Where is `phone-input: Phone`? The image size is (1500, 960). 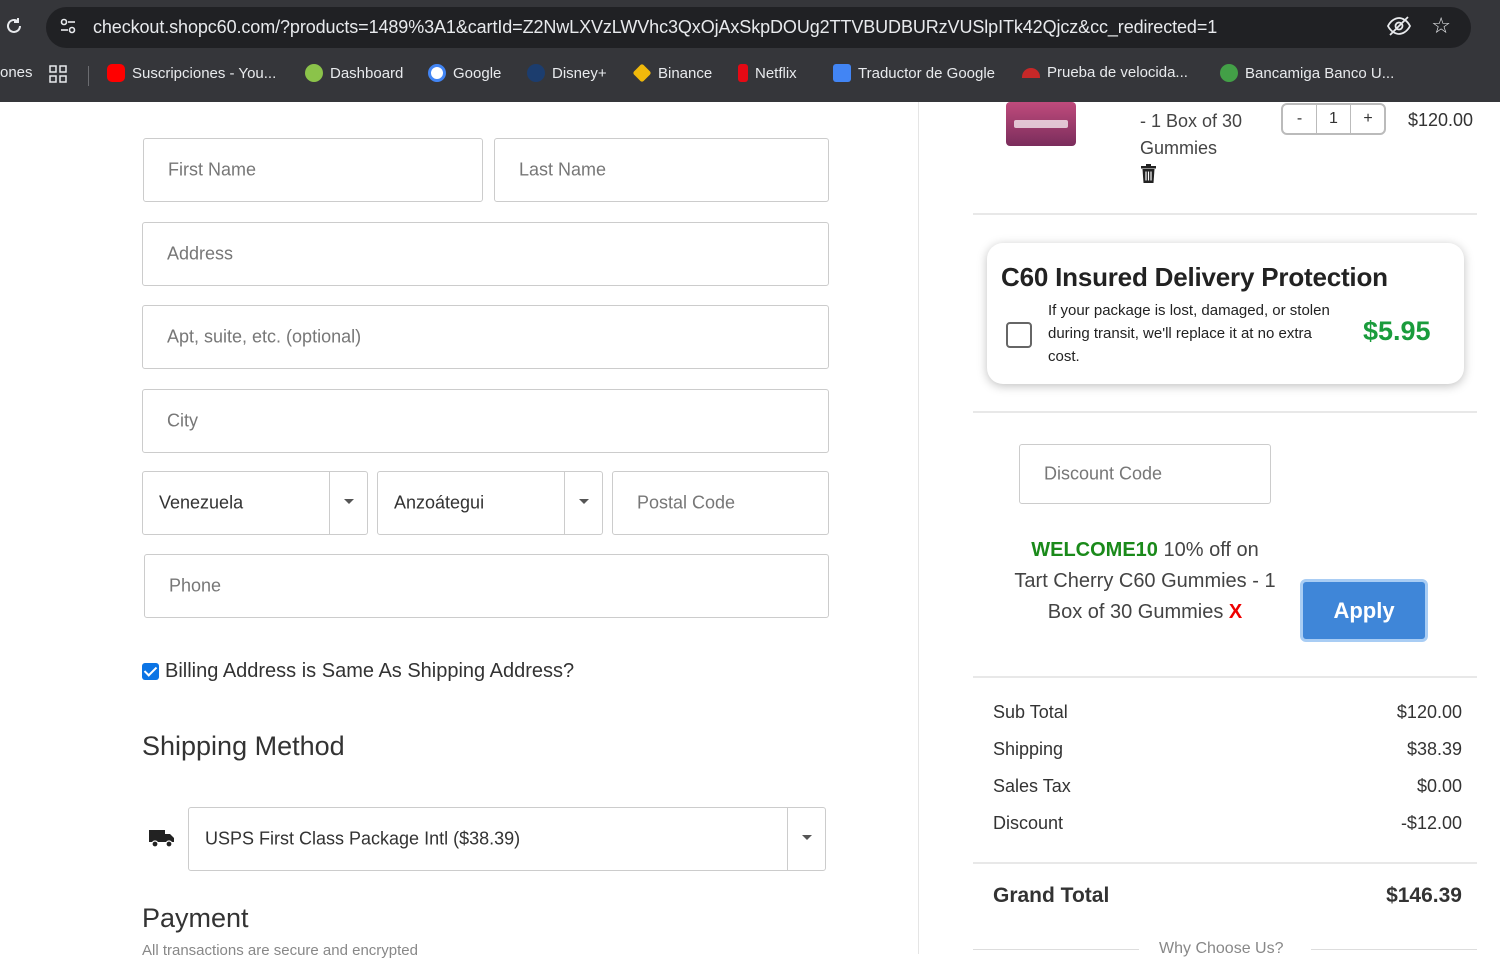 phone-input: Phone is located at coordinates (486, 586).